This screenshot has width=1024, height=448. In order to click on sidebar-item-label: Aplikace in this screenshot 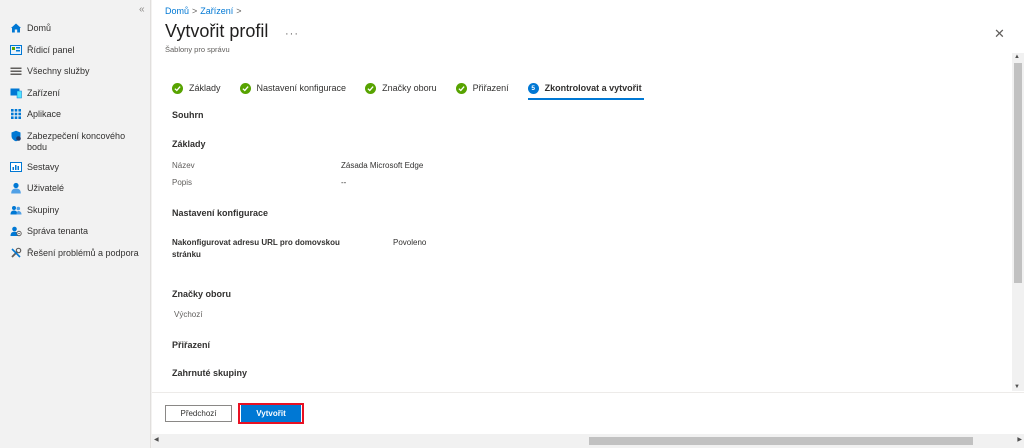, I will do `click(44, 114)`.